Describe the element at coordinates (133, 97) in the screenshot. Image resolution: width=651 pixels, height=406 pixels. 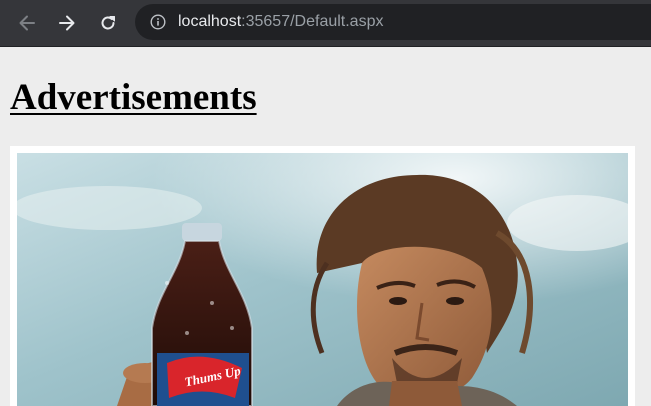
I see `page-title: Advertisements` at that location.